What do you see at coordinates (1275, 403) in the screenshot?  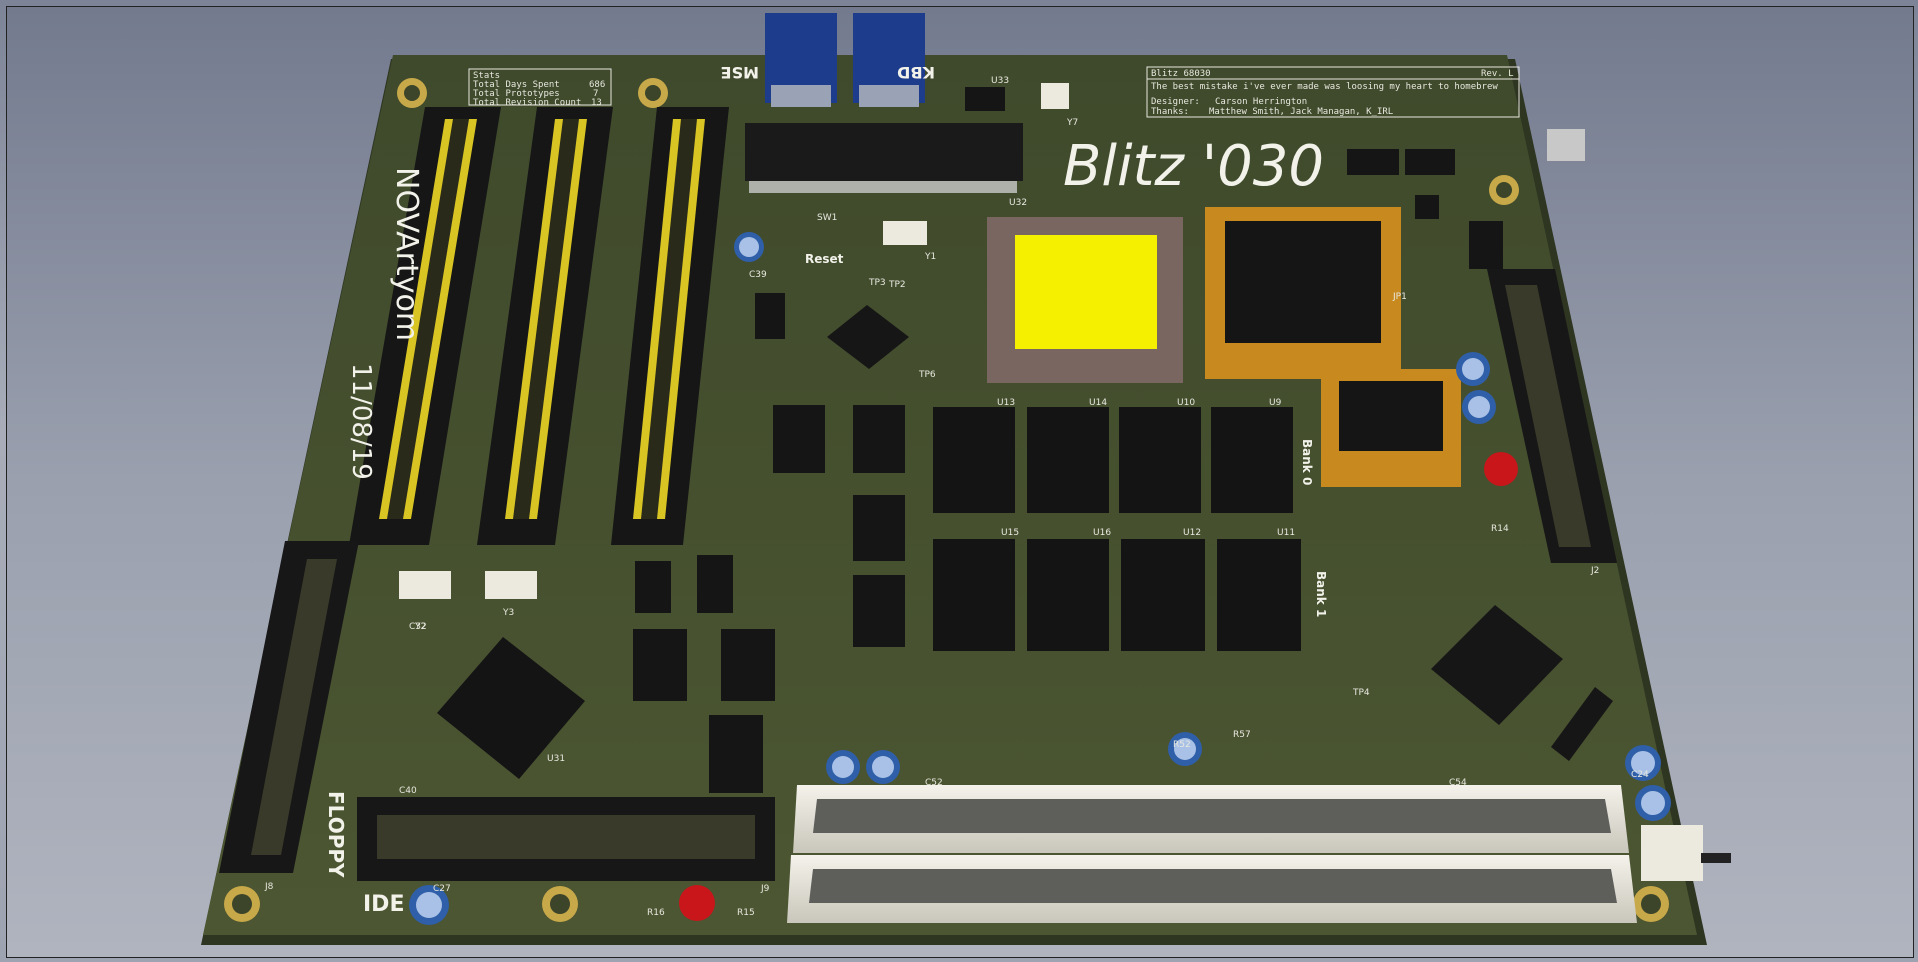 I see `refdes-u9: U9` at bounding box center [1275, 403].